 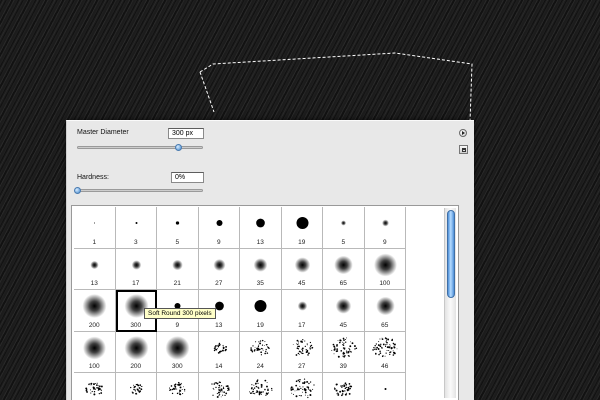 I want to click on brush-preset-26: 300, so click(x=178, y=352).